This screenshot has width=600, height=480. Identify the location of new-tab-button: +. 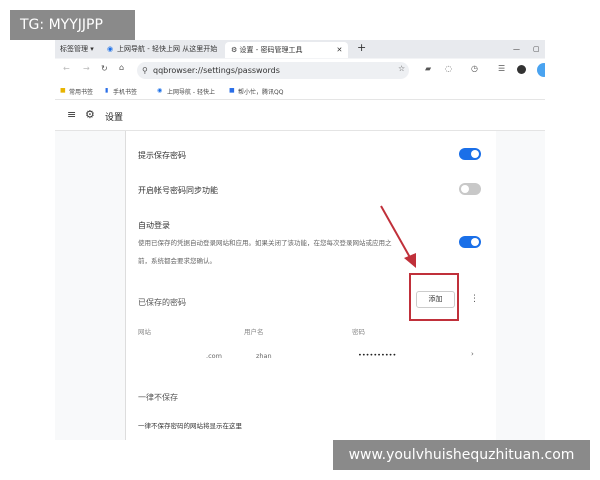
(361, 47).